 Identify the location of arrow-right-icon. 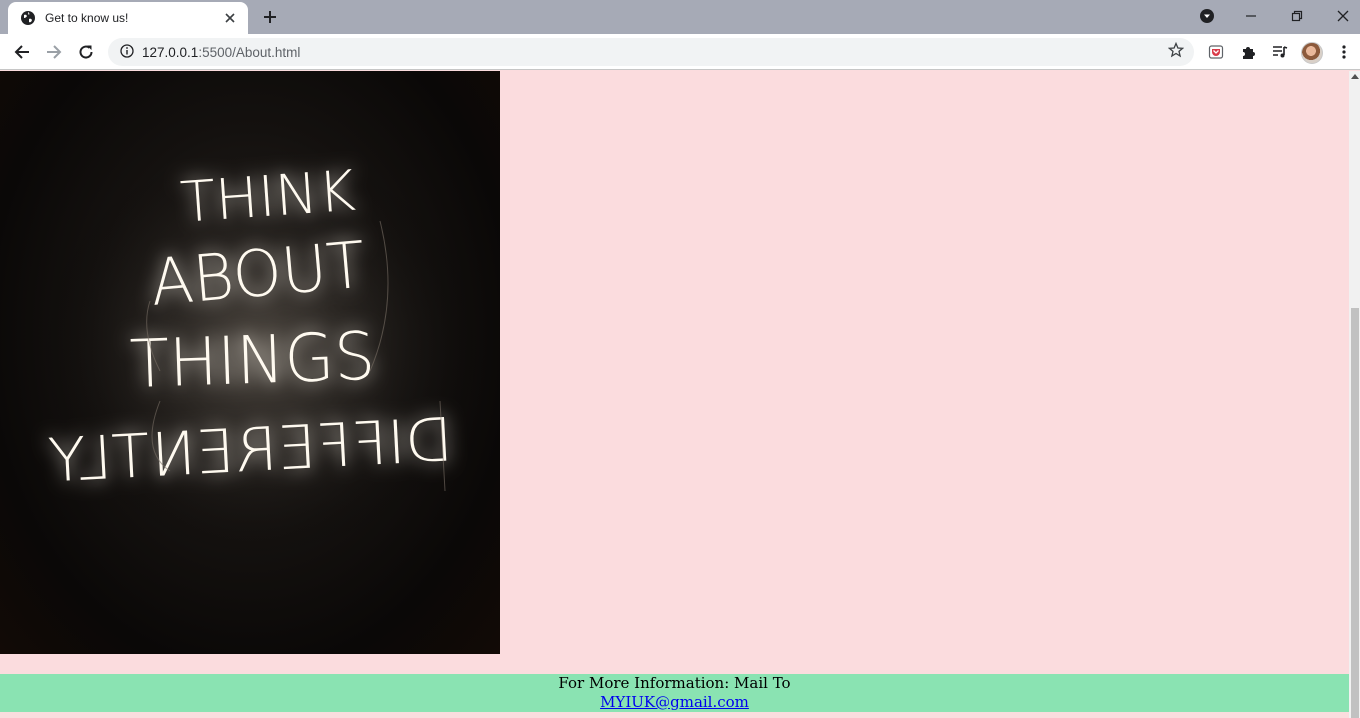
(54, 52).